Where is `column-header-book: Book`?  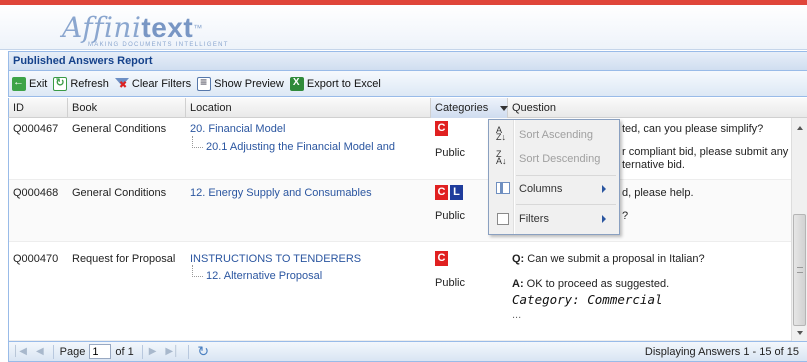
column-header-book: Book is located at coordinates (127, 108).